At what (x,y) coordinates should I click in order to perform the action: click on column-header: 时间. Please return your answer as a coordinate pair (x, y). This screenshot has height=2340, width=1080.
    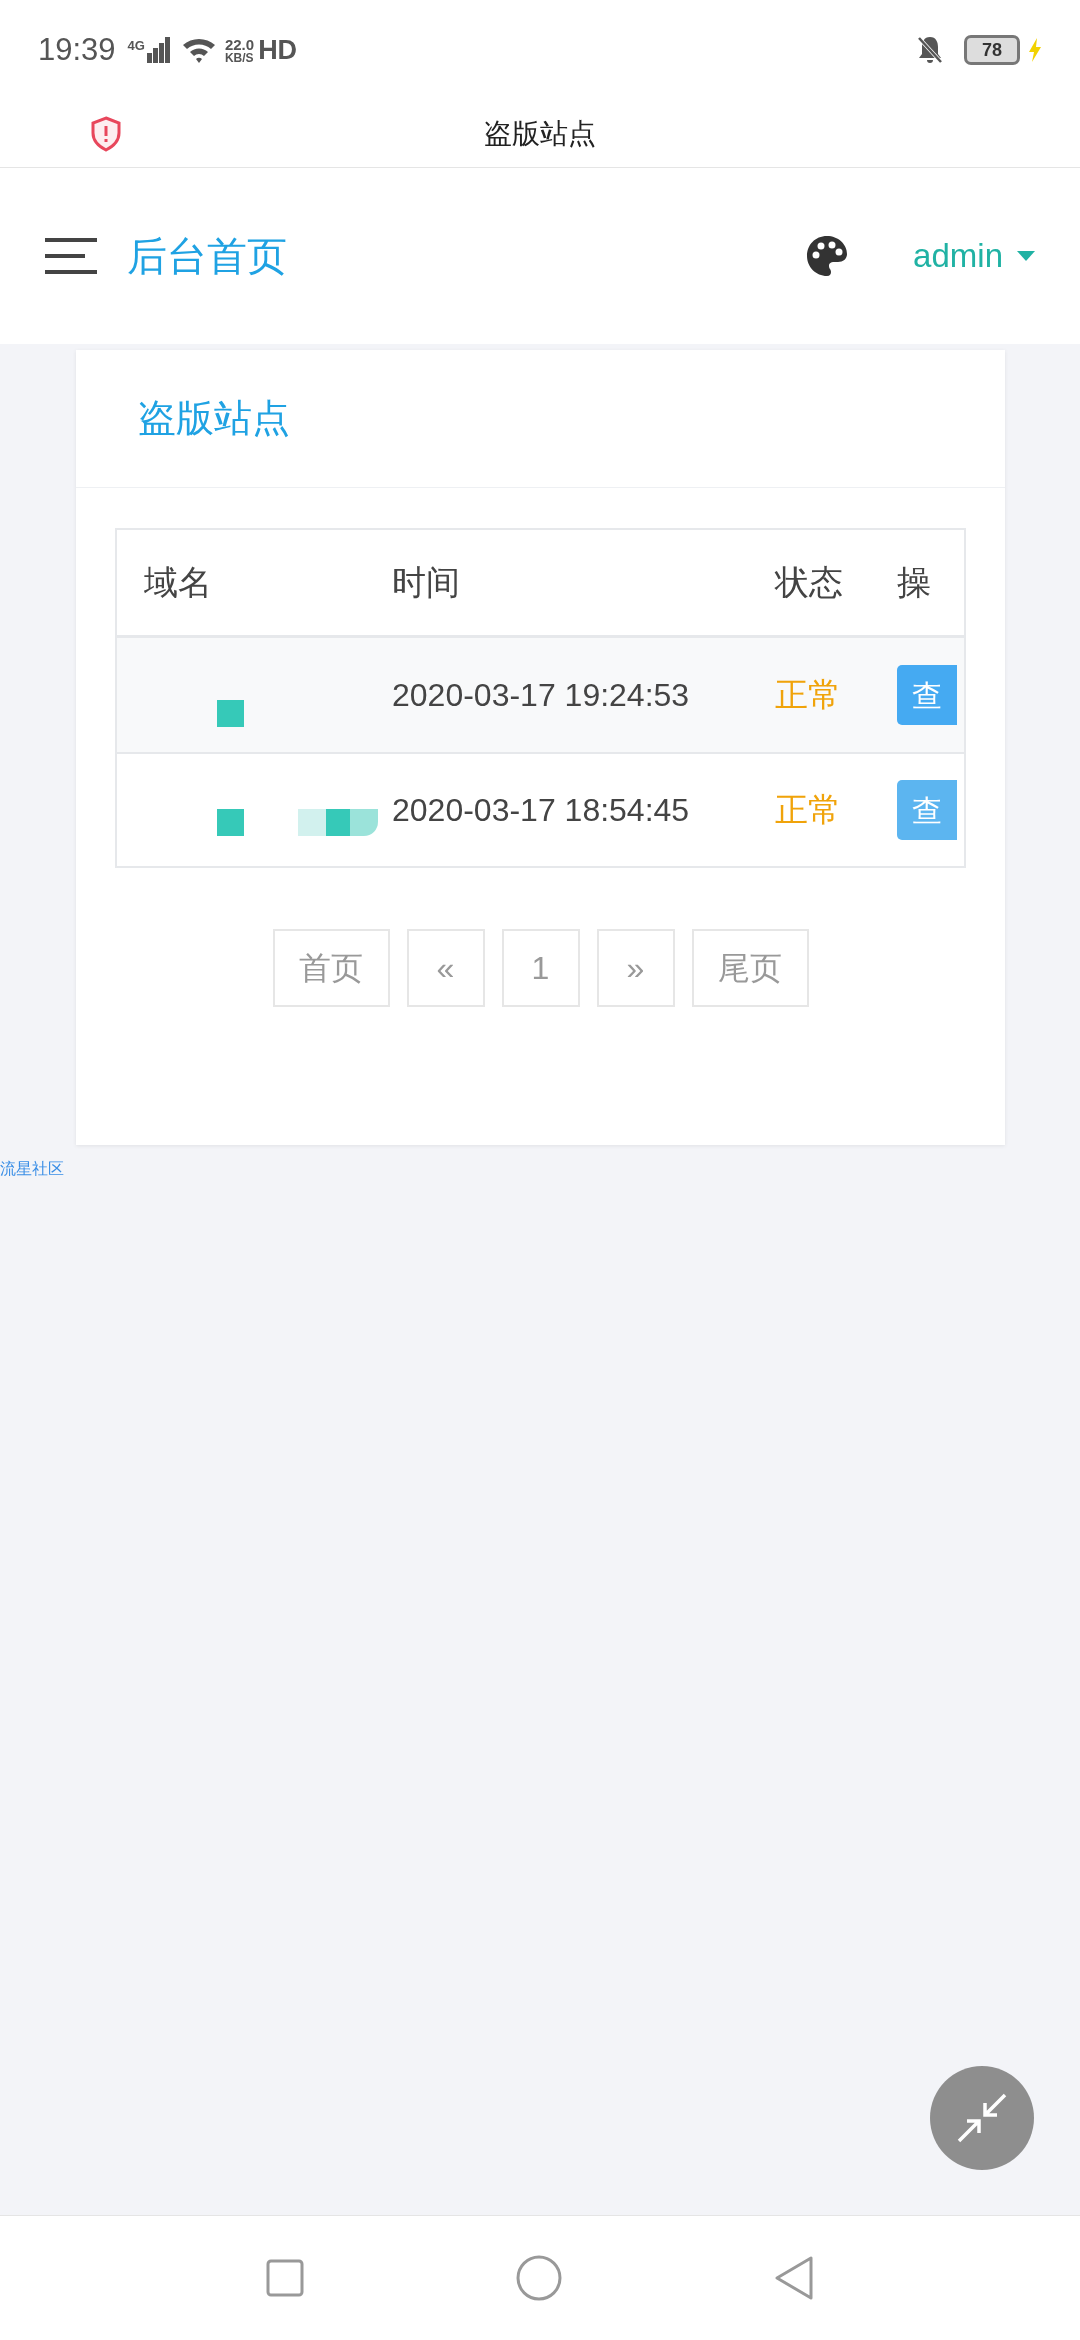
    Looking at the image, I should click on (426, 582).